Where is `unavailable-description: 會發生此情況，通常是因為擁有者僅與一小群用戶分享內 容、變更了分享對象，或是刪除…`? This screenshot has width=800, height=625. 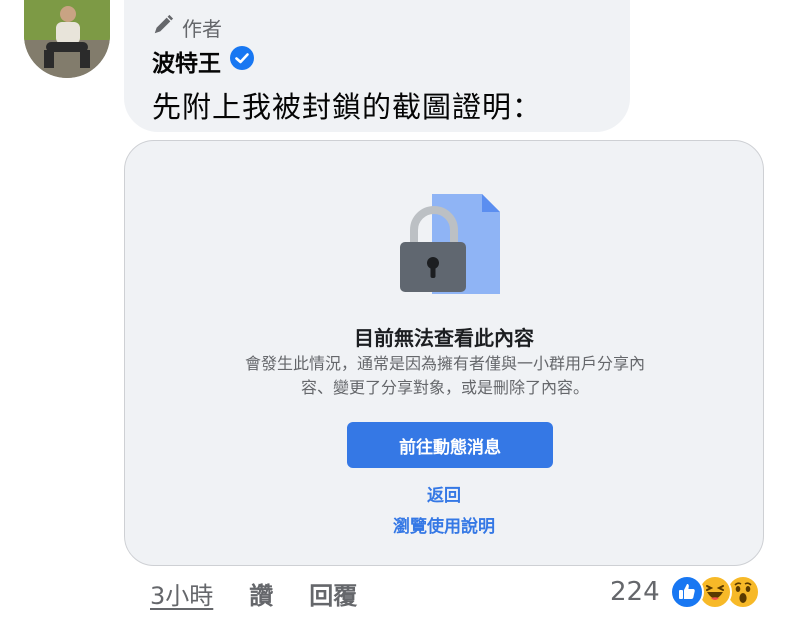 unavailable-description: 會發生此情況，通常是因為擁有者僅與一小群用戶分享內 容、變更了分享對象，或是刪除… is located at coordinates (445, 376).